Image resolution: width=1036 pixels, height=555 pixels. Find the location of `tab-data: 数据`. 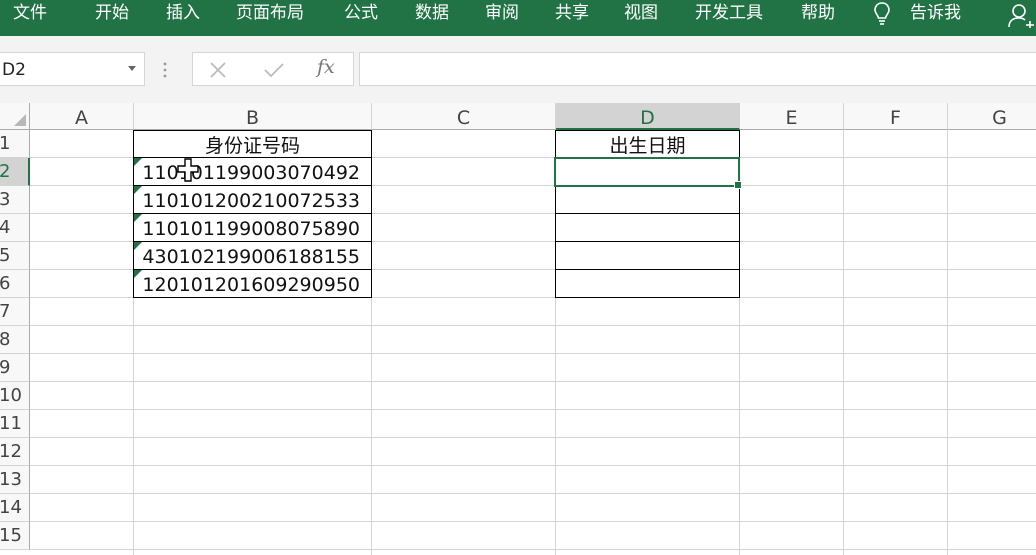

tab-data: 数据 is located at coordinates (432, 13).